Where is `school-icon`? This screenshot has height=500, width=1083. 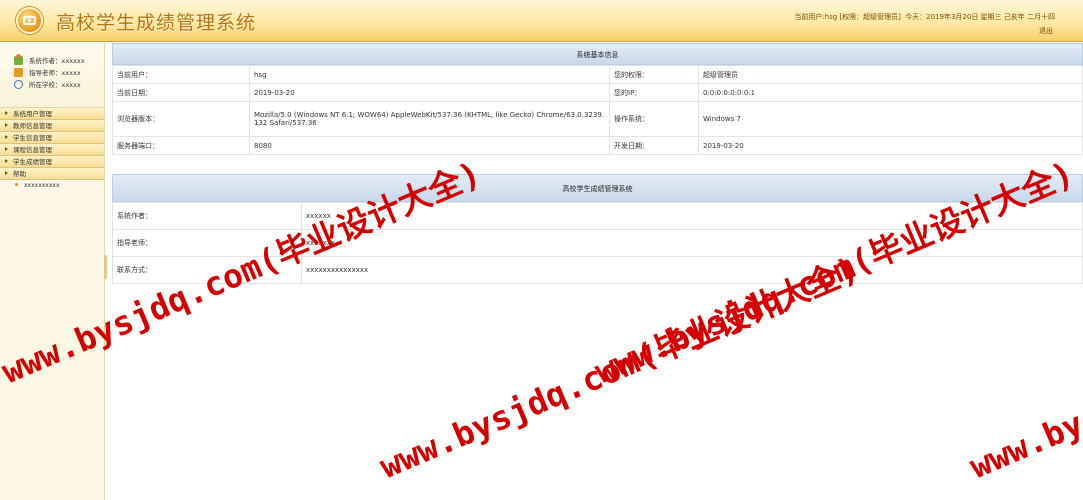
school-icon is located at coordinates (18, 84).